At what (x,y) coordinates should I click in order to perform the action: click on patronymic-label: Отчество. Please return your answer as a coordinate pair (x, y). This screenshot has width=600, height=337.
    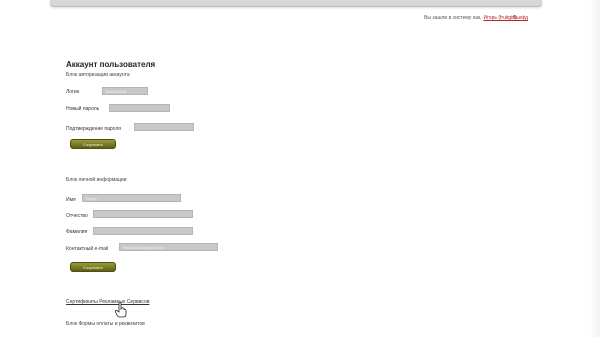
    Looking at the image, I should click on (77, 216).